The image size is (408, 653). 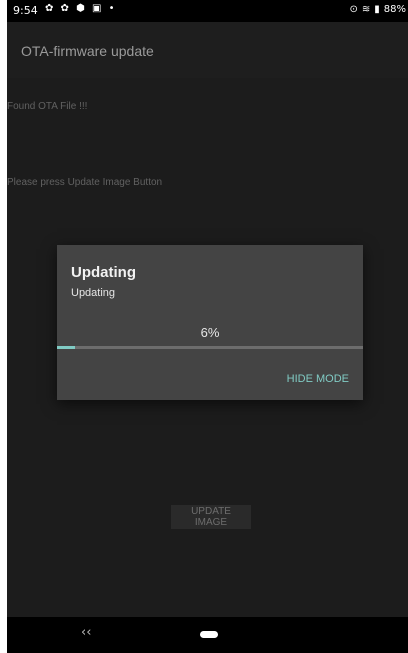 What do you see at coordinates (318, 379) in the screenshot?
I see `hide-mode-button: HIDE MODE` at bounding box center [318, 379].